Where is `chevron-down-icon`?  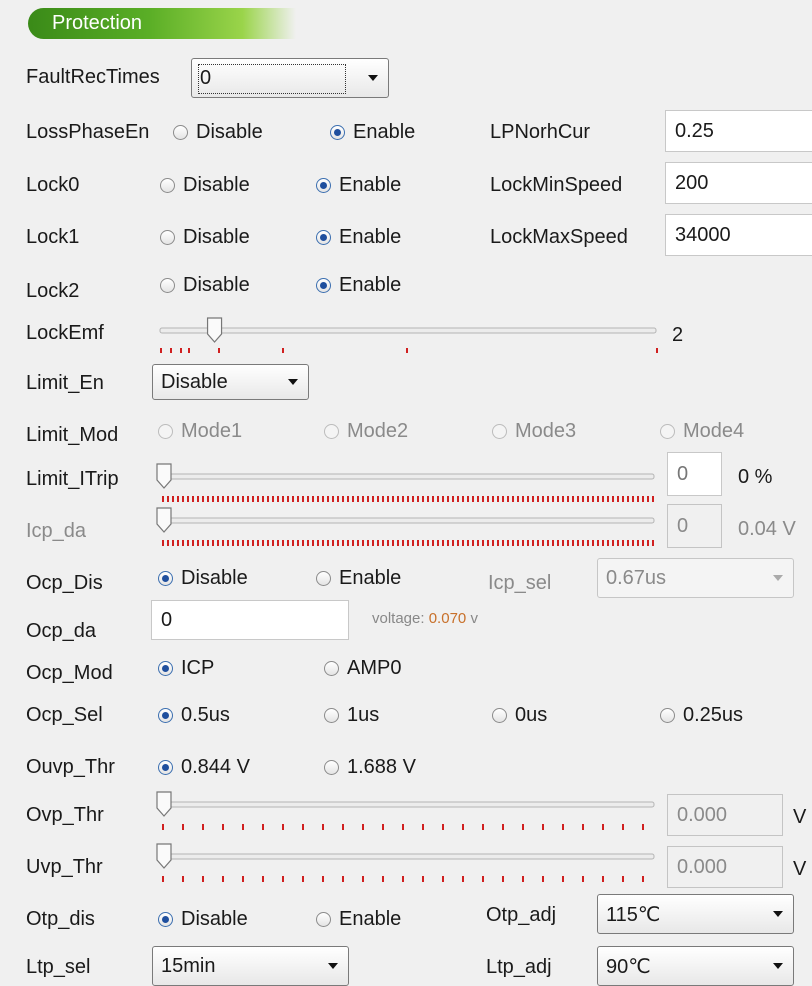 chevron-down-icon is located at coordinates (293, 382).